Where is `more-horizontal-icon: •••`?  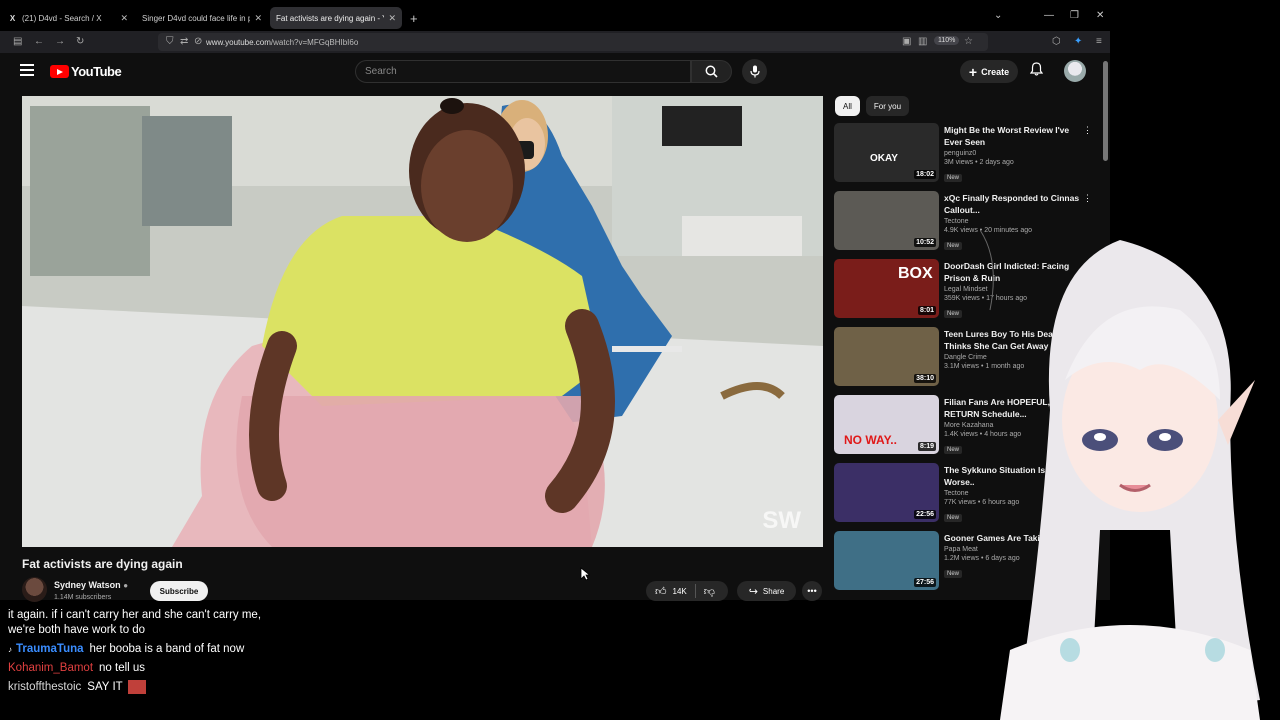 more-horizontal-icon: ••• is located at coordinates (812, 591).